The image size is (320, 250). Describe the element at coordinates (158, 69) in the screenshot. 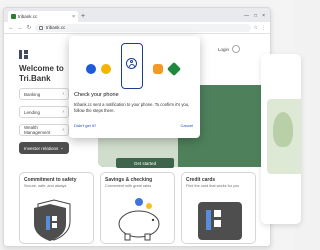

I see `orange-dot-icon` at that location.